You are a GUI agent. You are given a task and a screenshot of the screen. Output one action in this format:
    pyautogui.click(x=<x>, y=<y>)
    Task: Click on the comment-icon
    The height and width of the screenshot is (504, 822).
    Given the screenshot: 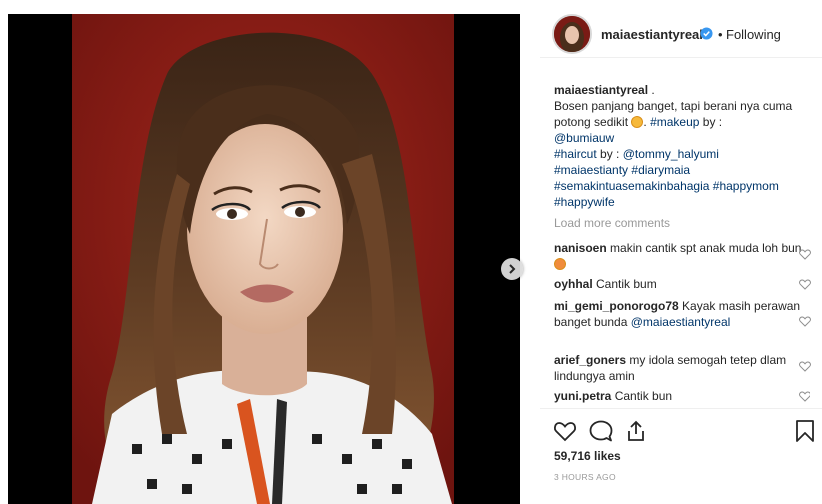 What is the action you would take?
    pyautogui.click(x=601, y=431)
    